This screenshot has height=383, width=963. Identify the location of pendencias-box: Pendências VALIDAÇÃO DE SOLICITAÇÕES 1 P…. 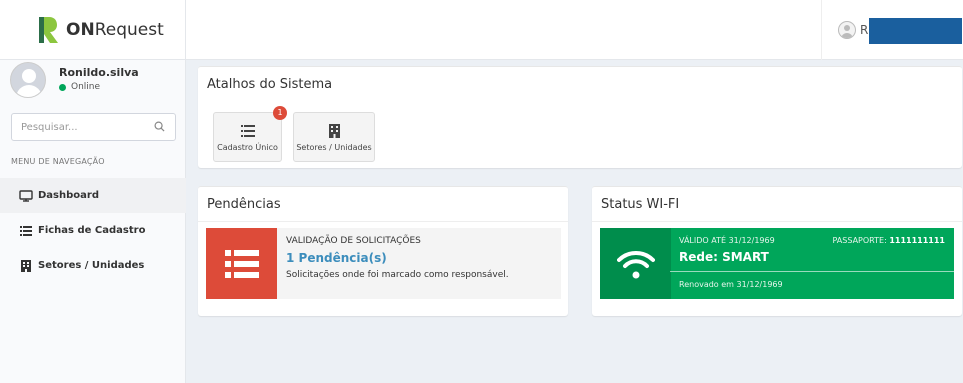
(383, 251).